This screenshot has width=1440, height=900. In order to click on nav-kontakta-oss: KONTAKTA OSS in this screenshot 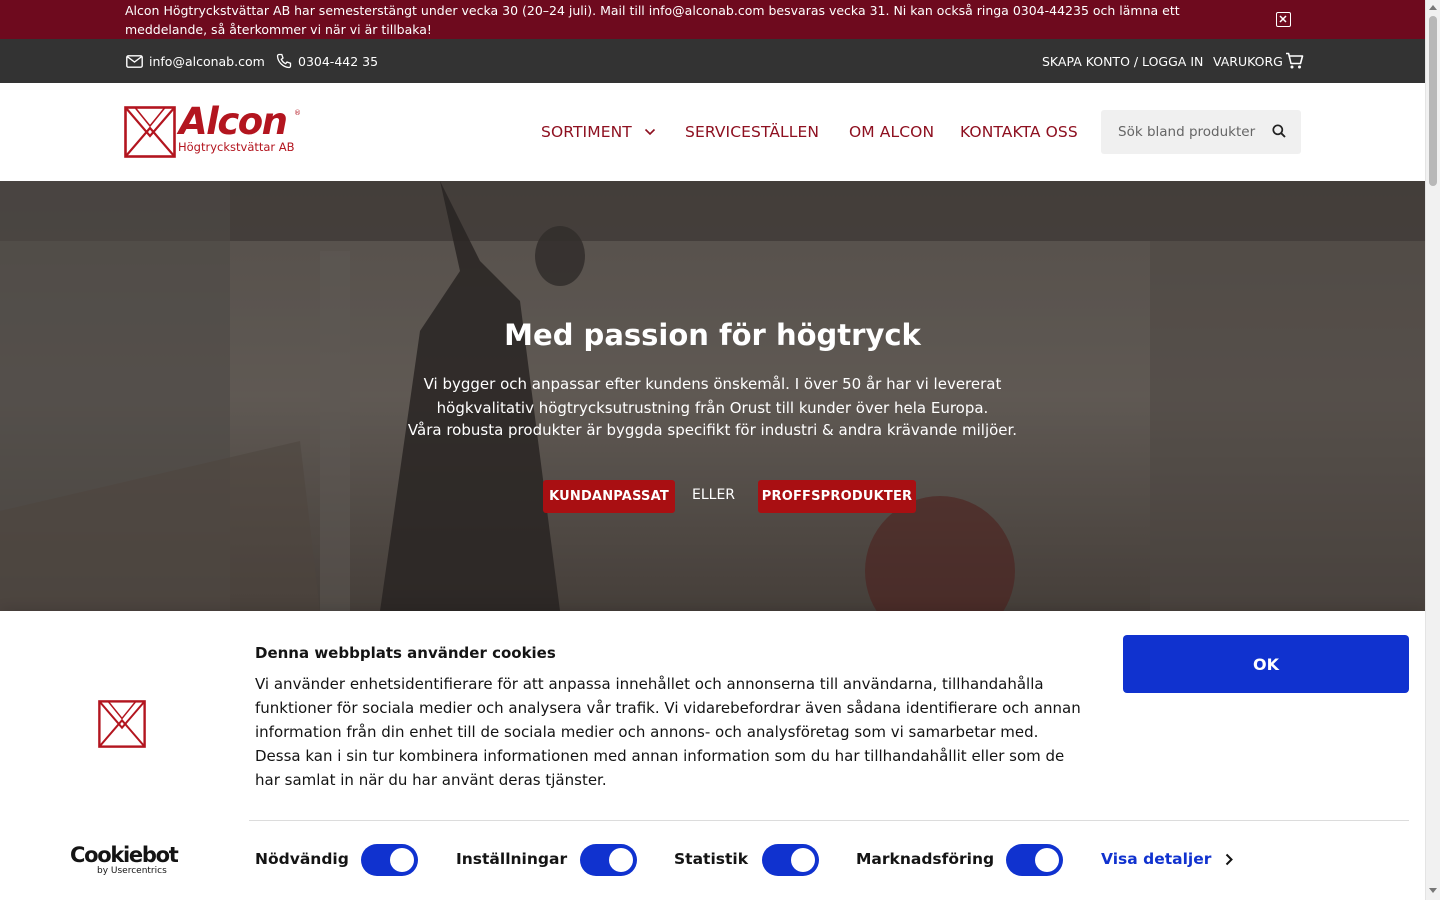, I will do `click(1019, 132)`.